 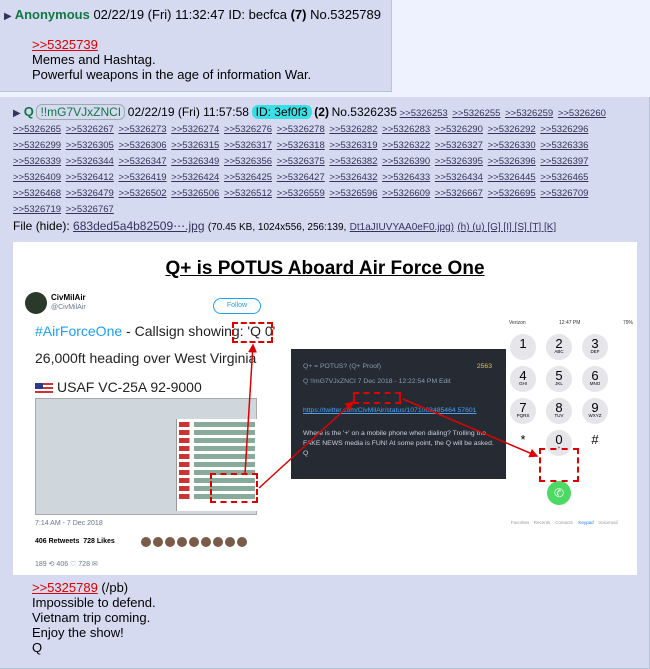 What do you see at coordinates (564, 129) in the screenshot?
I see `reply-backlink: >>5326296` at bounding box center [564, 129].